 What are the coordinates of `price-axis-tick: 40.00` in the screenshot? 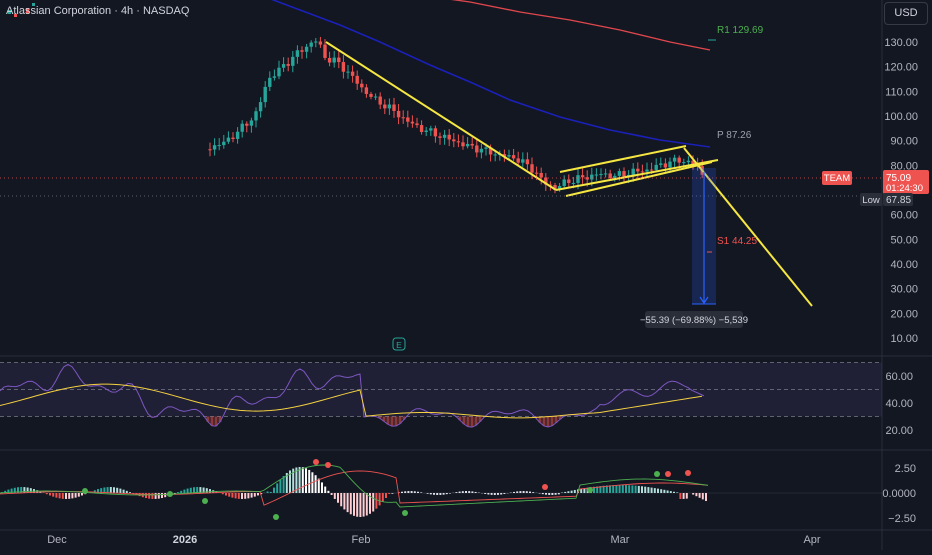 It's located at (904, 265).